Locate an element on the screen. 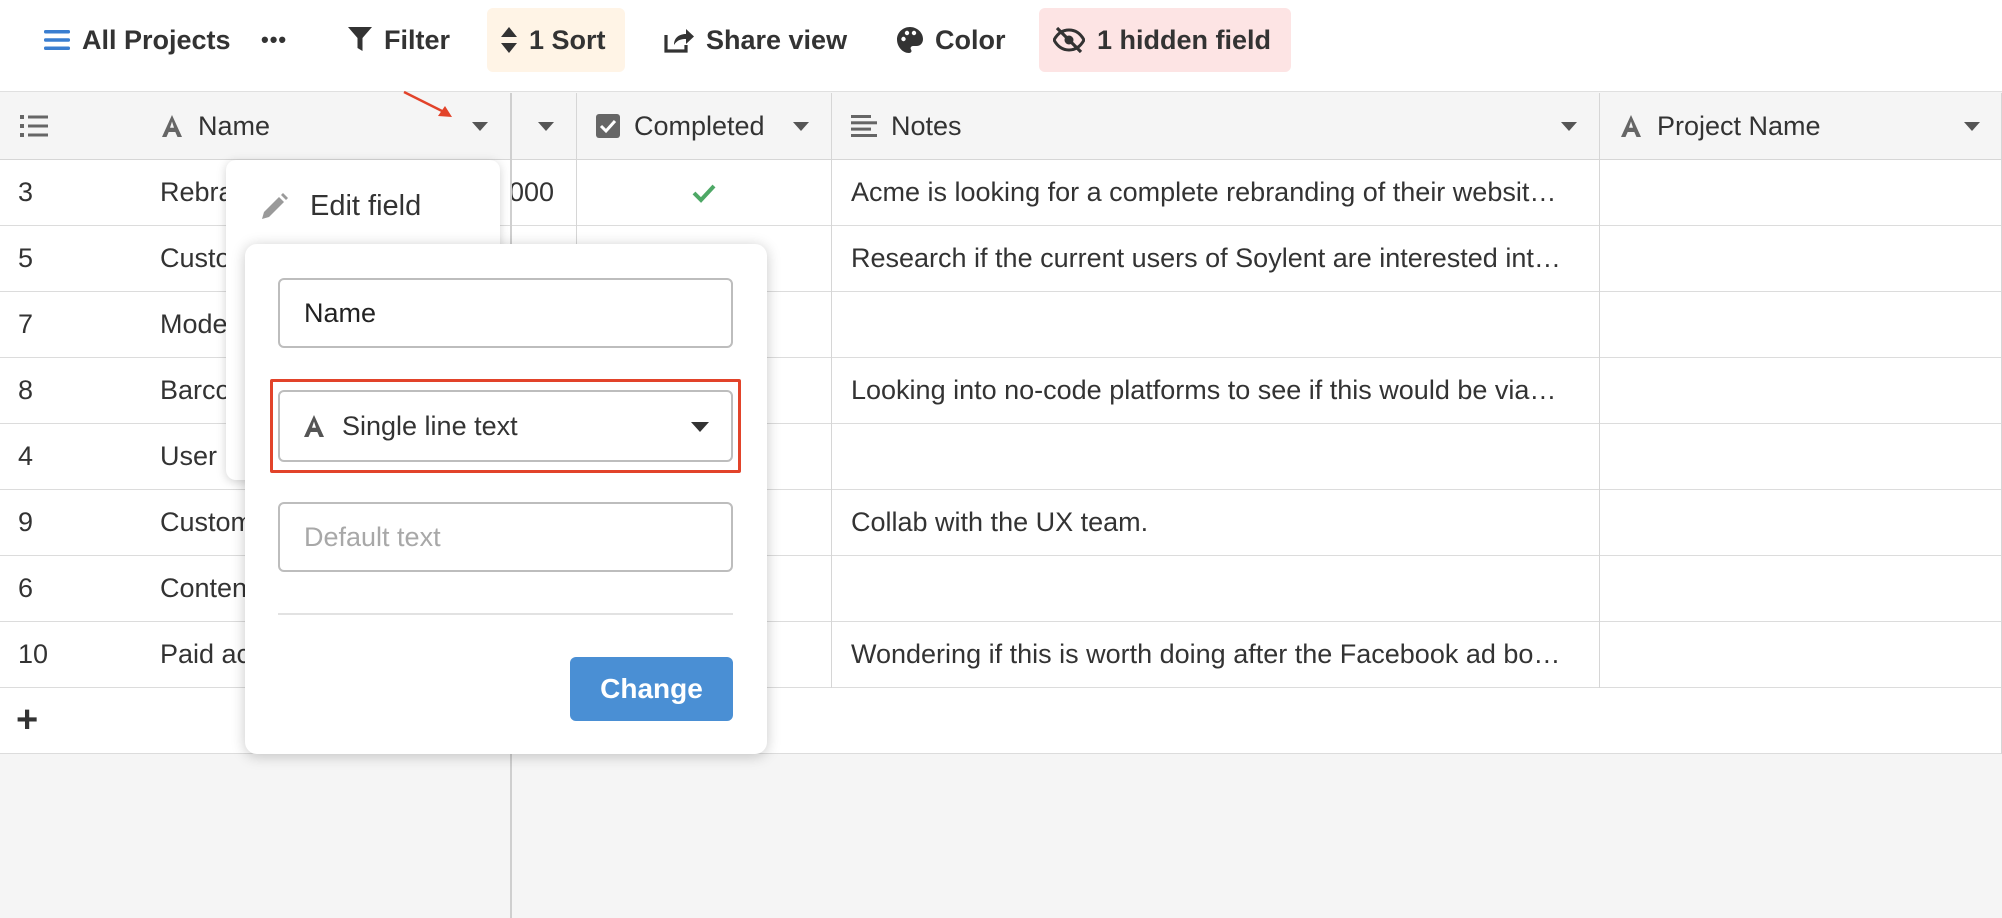  sort-button: 1 Sort is located at coordinates (556, 40).